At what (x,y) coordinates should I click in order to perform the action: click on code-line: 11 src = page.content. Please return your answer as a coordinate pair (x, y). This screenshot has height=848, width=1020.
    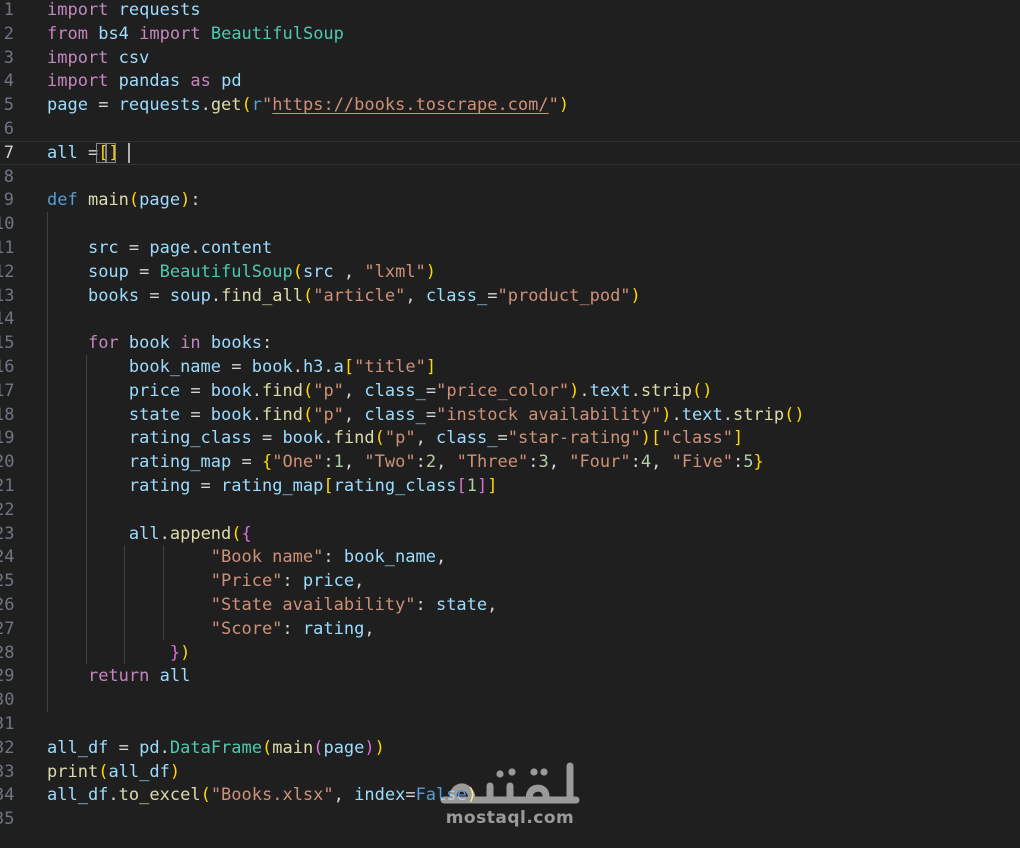
    Looking at the image, I should click on (510, 248).